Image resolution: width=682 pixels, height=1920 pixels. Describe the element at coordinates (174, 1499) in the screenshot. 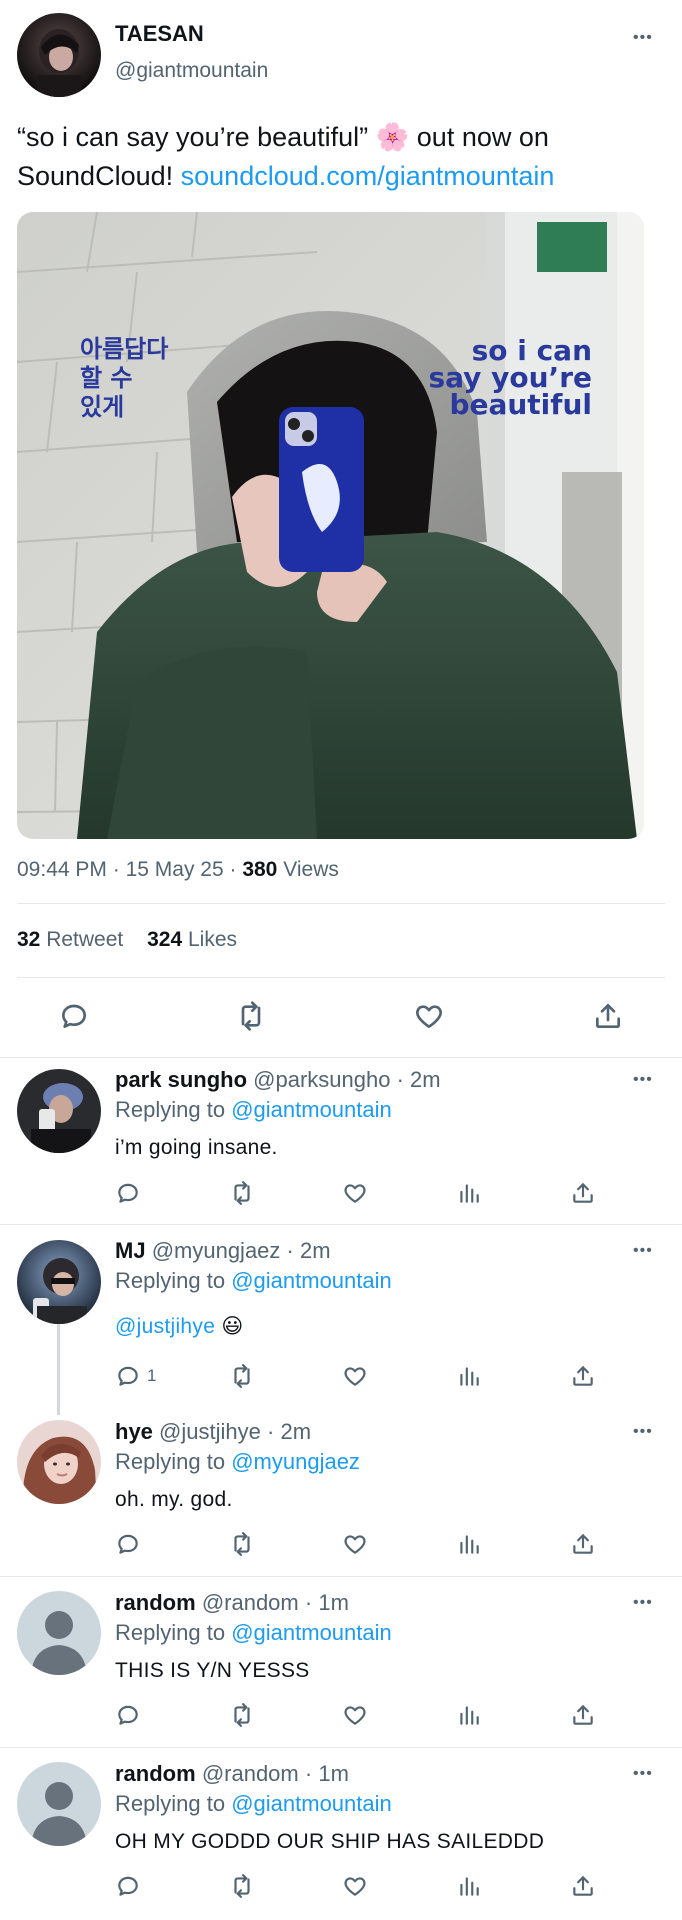

I see `reply-text: oh. my. god.` at that location.